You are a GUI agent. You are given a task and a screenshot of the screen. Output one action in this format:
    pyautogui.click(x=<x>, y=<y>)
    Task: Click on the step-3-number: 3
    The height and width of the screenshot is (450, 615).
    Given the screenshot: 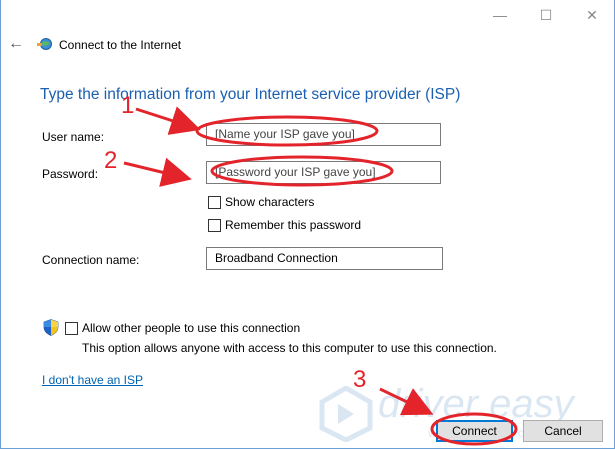 What is the action you would take?
    pyautogui.click(x=360, y=379)
    